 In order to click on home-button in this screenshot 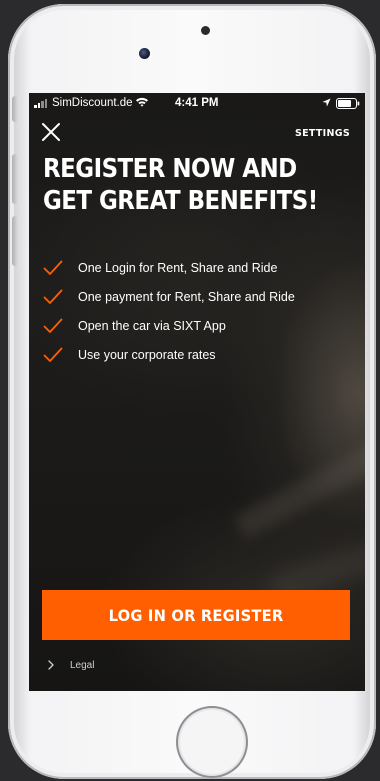, I will do `click(212, 742)`.